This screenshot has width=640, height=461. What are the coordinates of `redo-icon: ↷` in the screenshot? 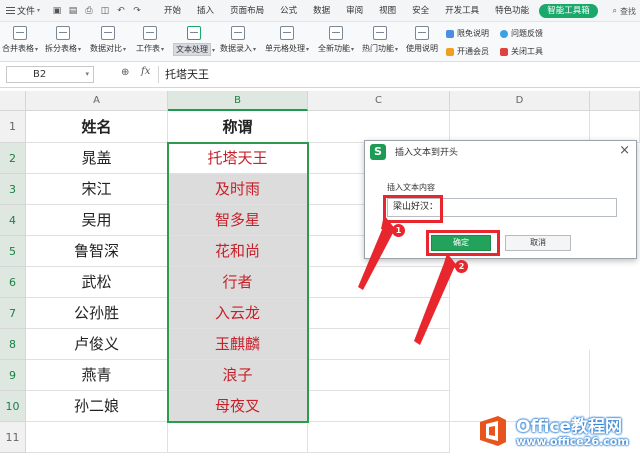 It's located at (137, 11).